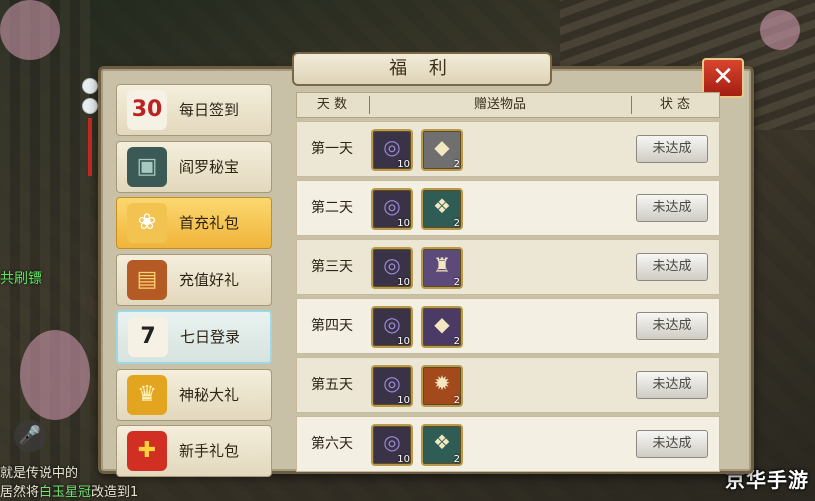  What do you see at coordinates (209, 279) in the screenshot?
I see `menu-item-label: 充值好礼` at bounding box center [209, 279].